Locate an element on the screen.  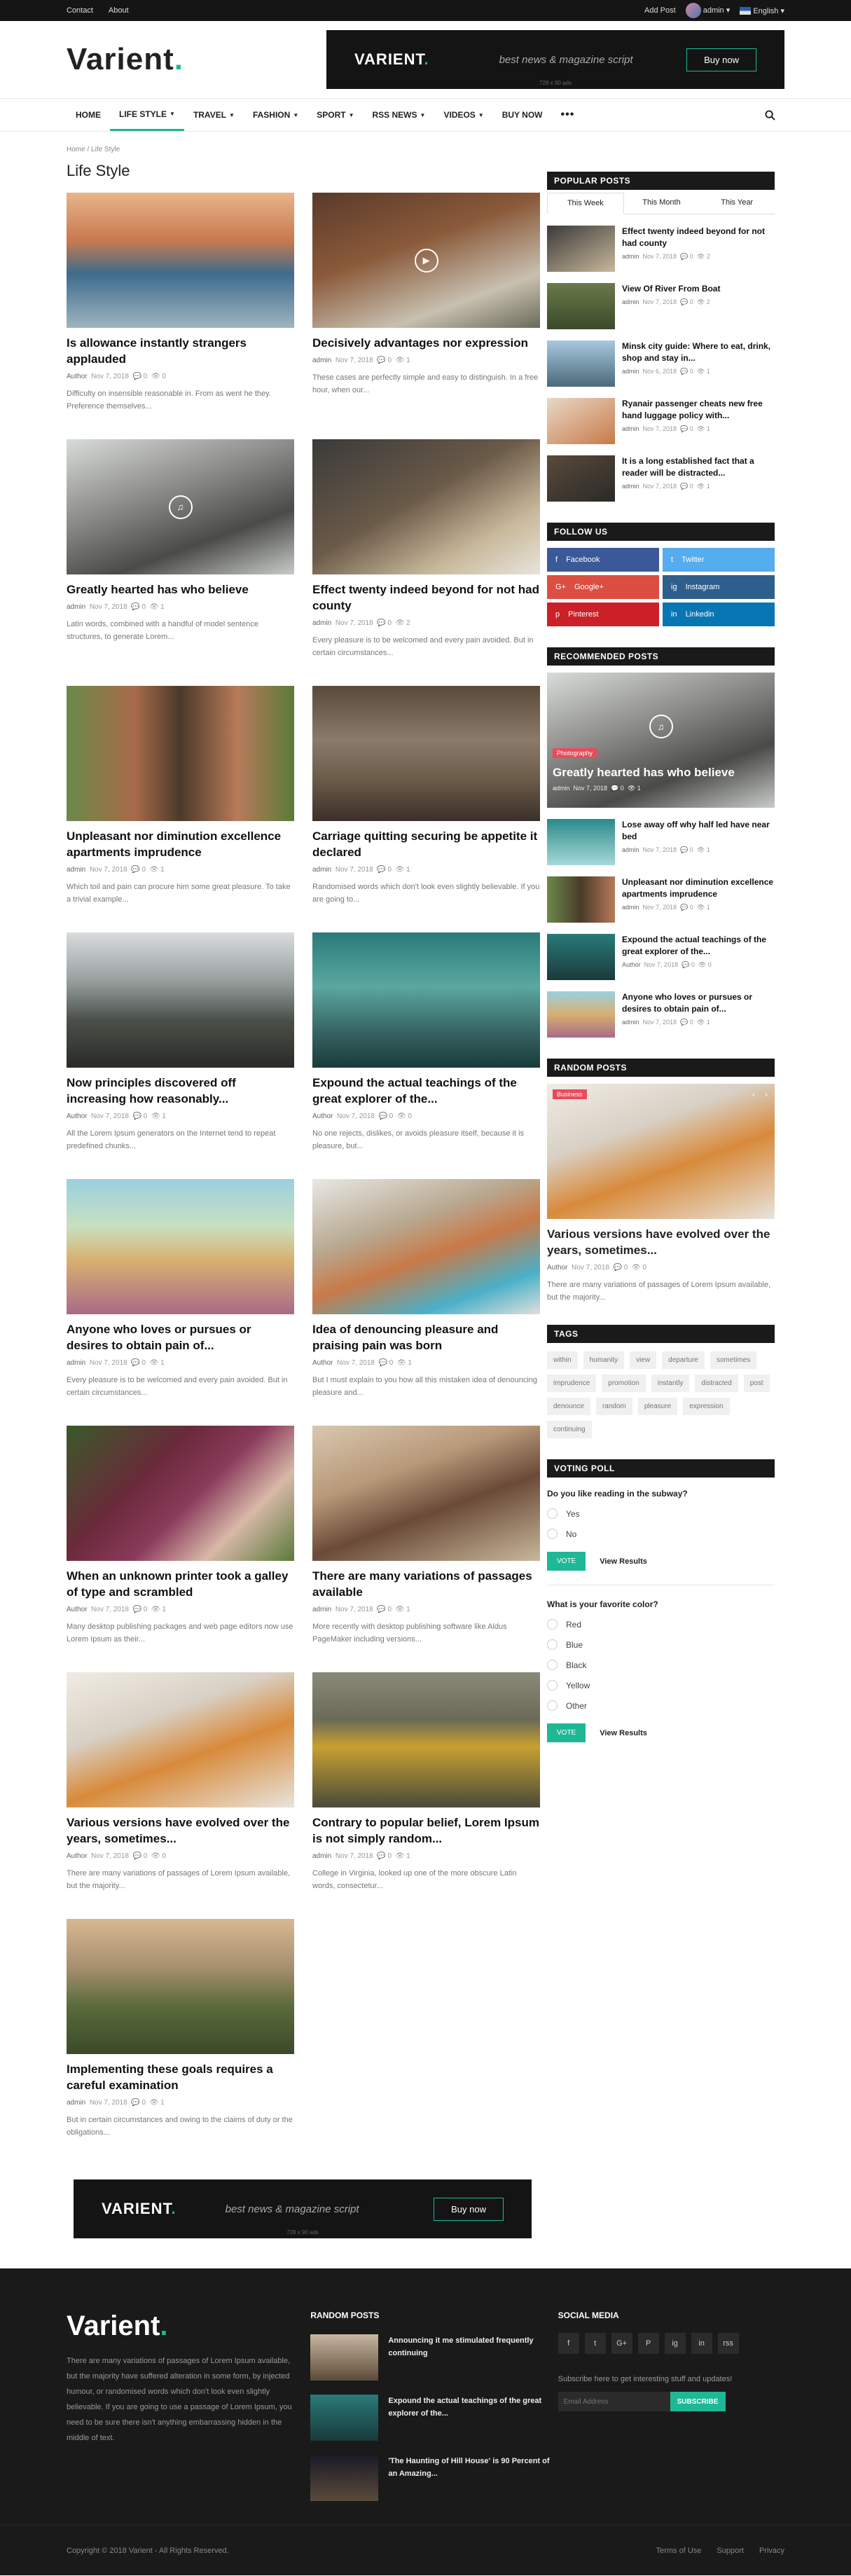
rss-icon: rss is located at coordinates (728, 2343).